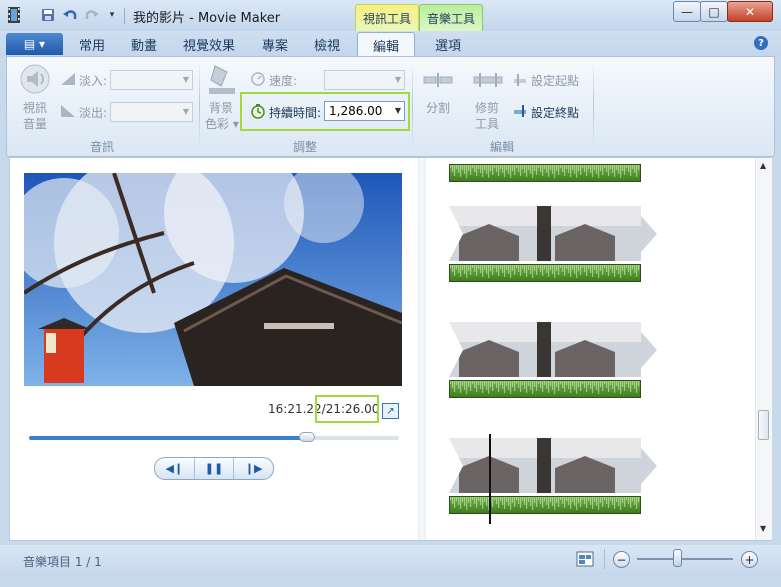 The image size is (781, 587). I want to click on speed-label: 速度:, so click(283, 81).